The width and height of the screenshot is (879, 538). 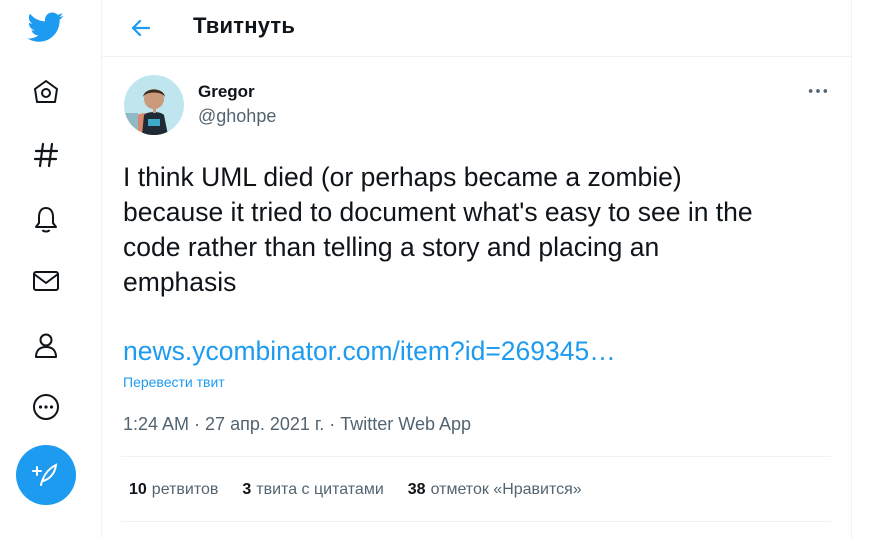 I want to click on back-button, so click(x=141, y=28).